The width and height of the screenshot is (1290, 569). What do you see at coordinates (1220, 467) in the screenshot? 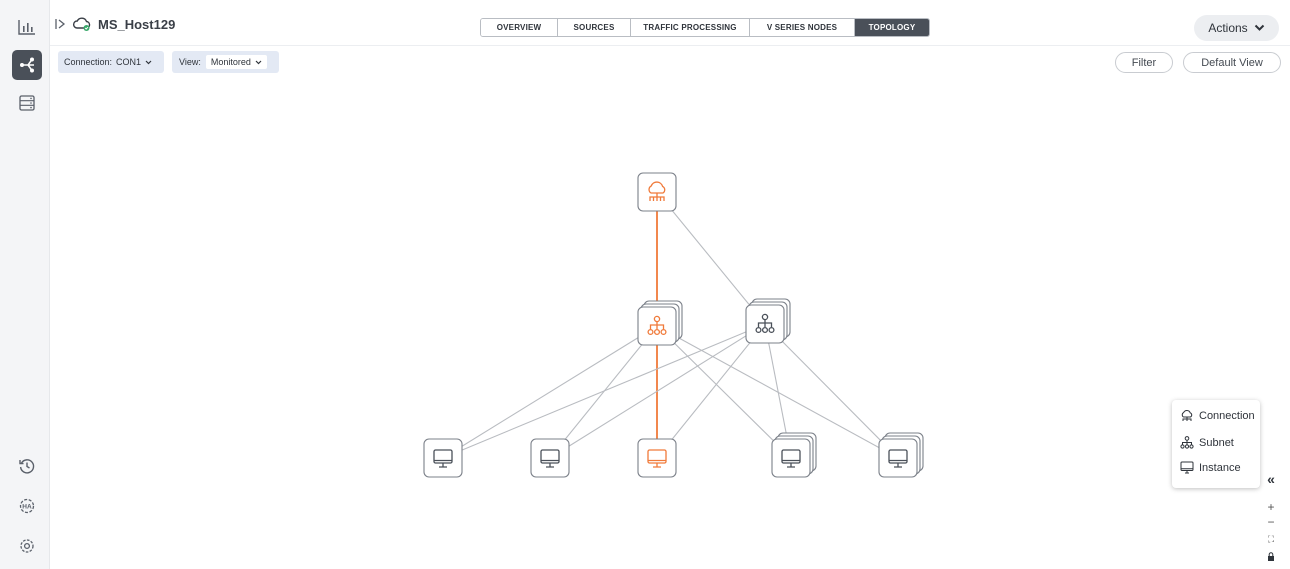
I see `legend-instance-label: Instance` at bounding box center [1220, 467].